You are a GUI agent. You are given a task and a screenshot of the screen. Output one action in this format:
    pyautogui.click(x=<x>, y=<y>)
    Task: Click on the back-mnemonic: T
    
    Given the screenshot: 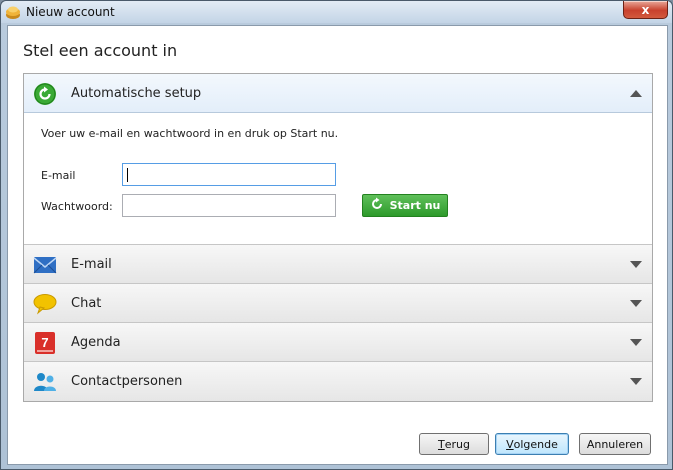 What is the action you would take?
    pyautogui.click(x=441, y=444)
    